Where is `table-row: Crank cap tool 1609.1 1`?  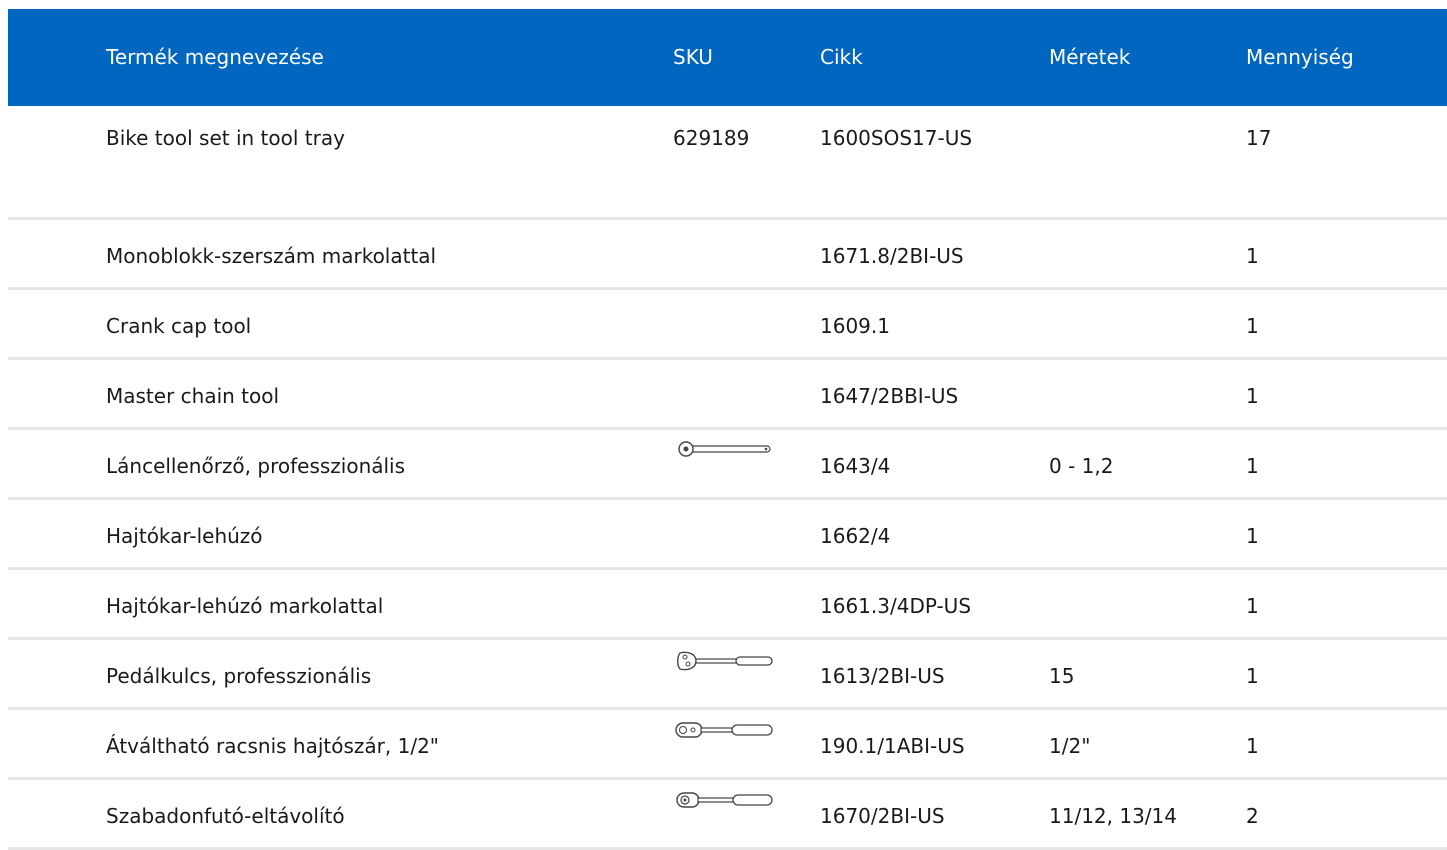 table-row: Crank cap tool 1609.1 1 is located at coordinates (727, 325).